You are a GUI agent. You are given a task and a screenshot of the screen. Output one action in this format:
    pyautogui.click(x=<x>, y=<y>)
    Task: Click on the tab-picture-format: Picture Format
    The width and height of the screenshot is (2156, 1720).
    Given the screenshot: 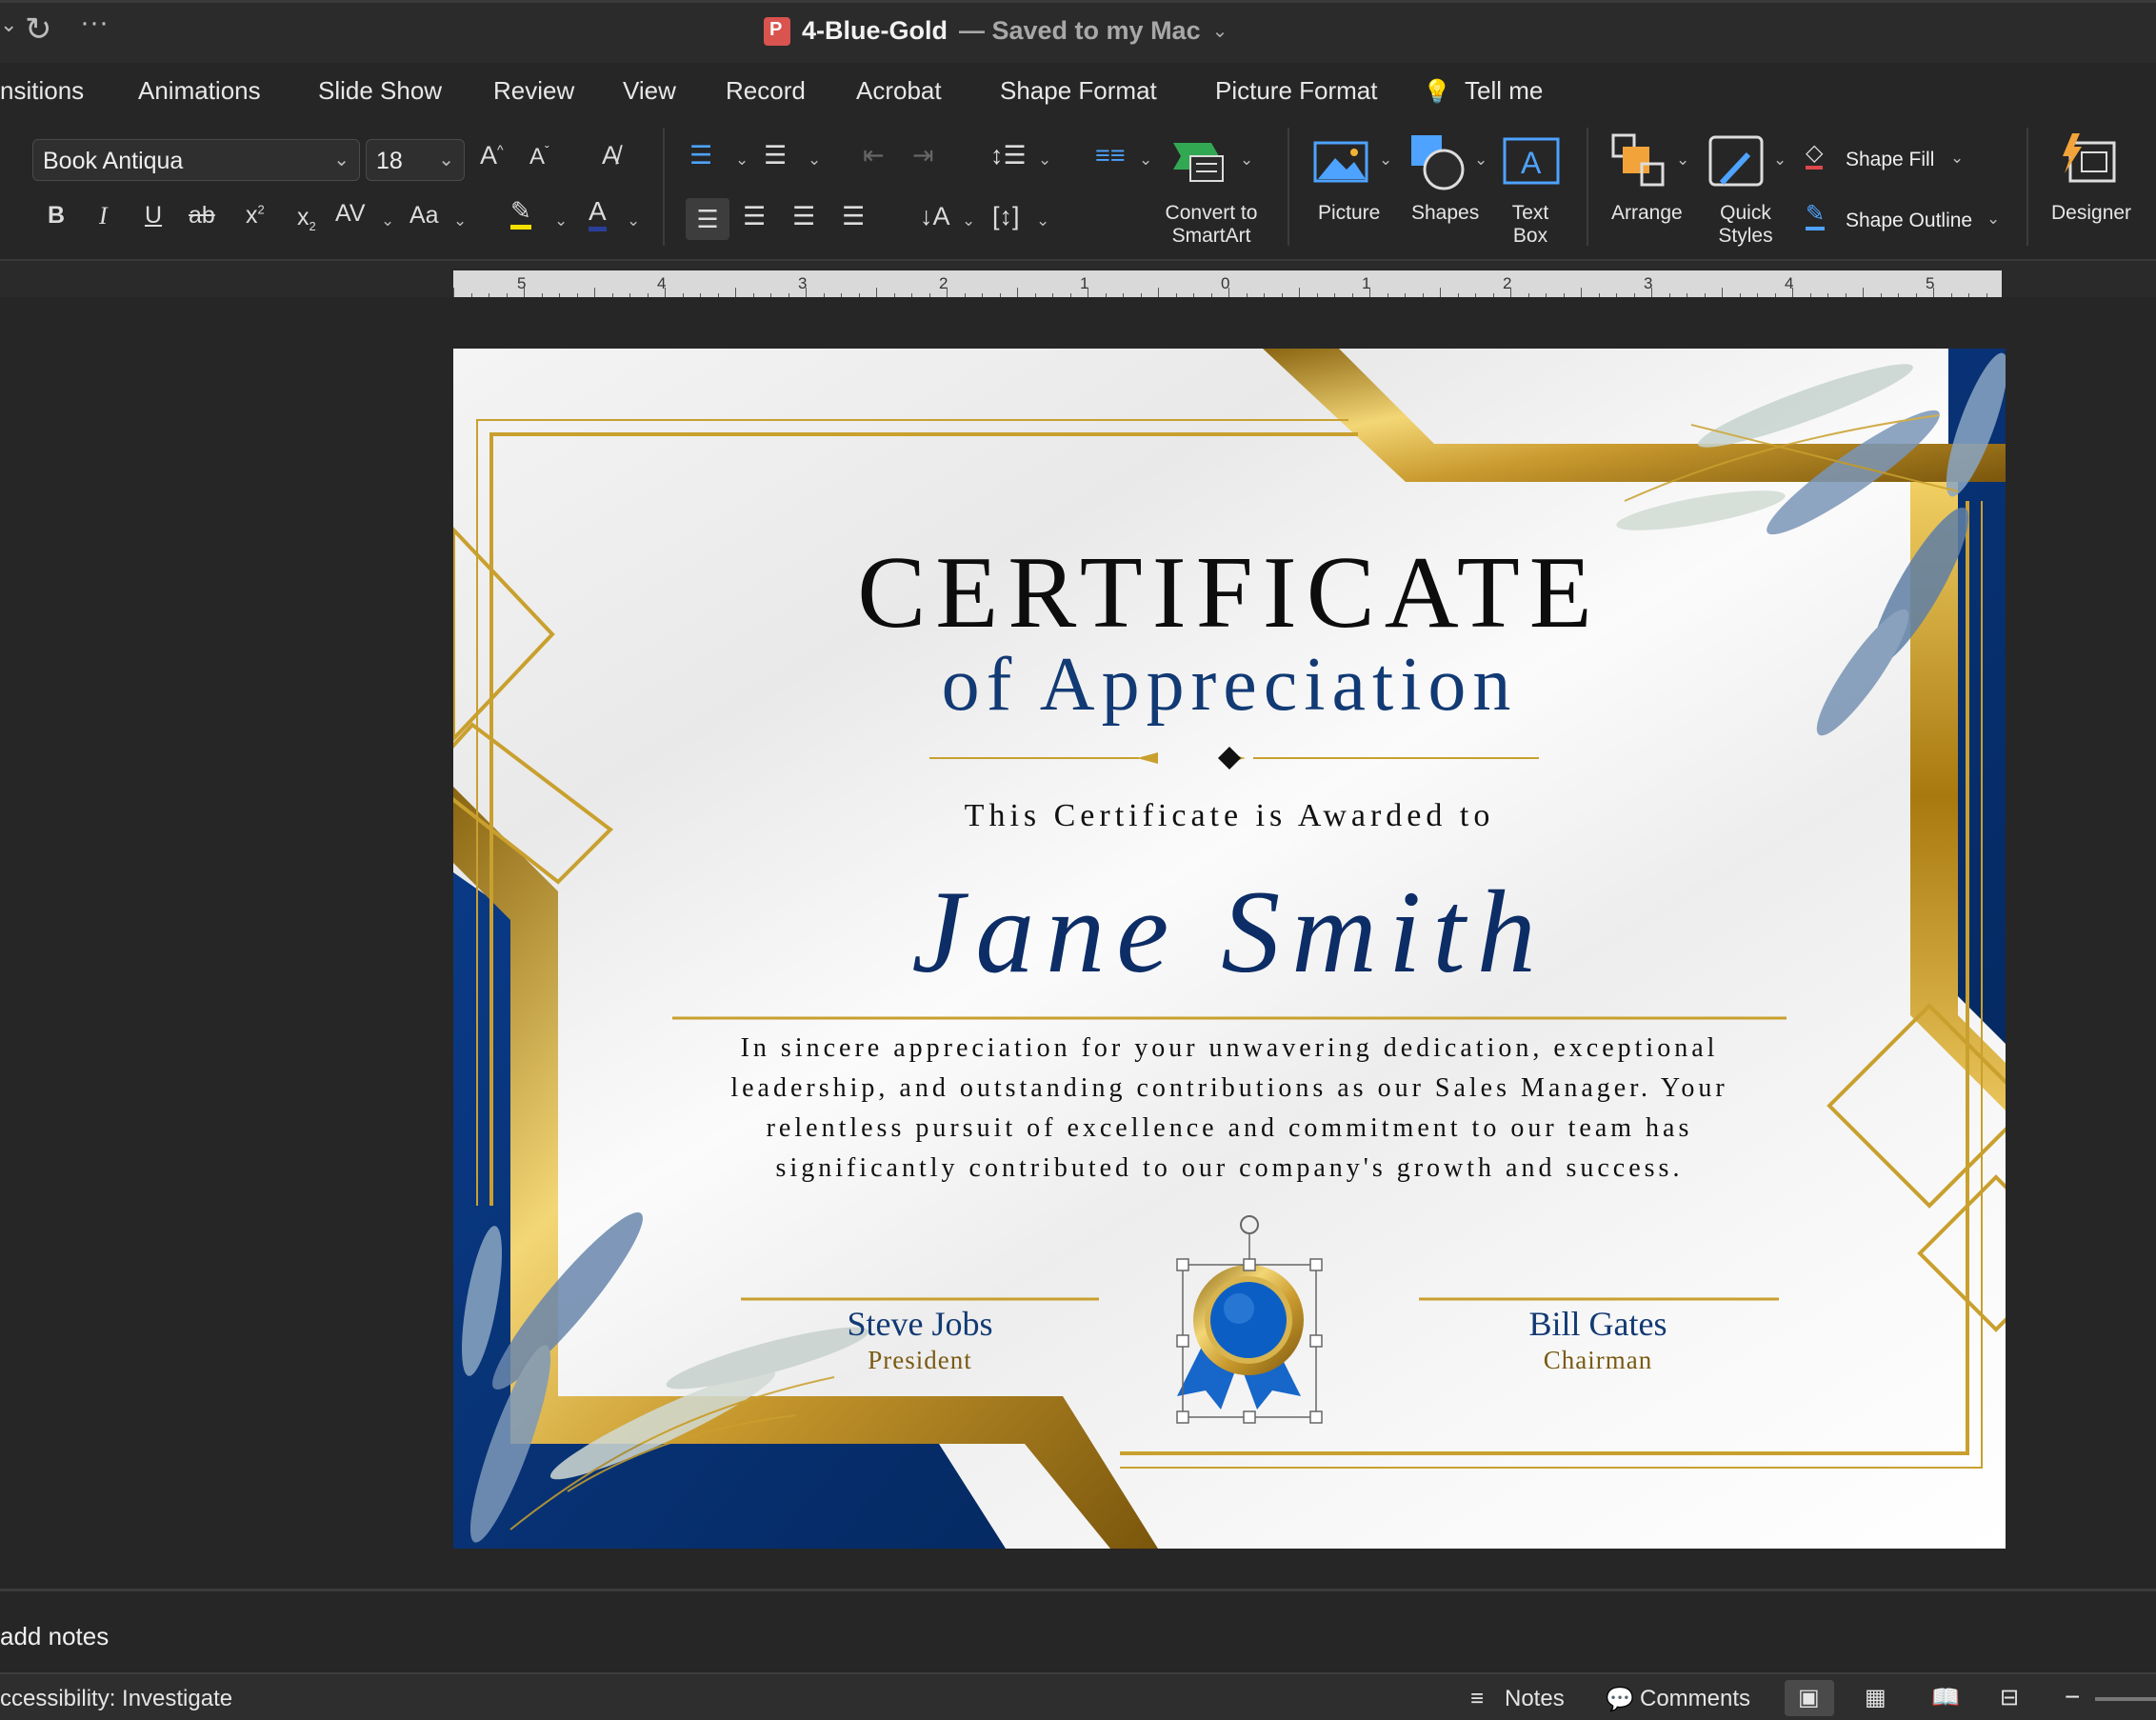 What is the action you would take?
    pyautogui.click(x=1296, y=91)
    